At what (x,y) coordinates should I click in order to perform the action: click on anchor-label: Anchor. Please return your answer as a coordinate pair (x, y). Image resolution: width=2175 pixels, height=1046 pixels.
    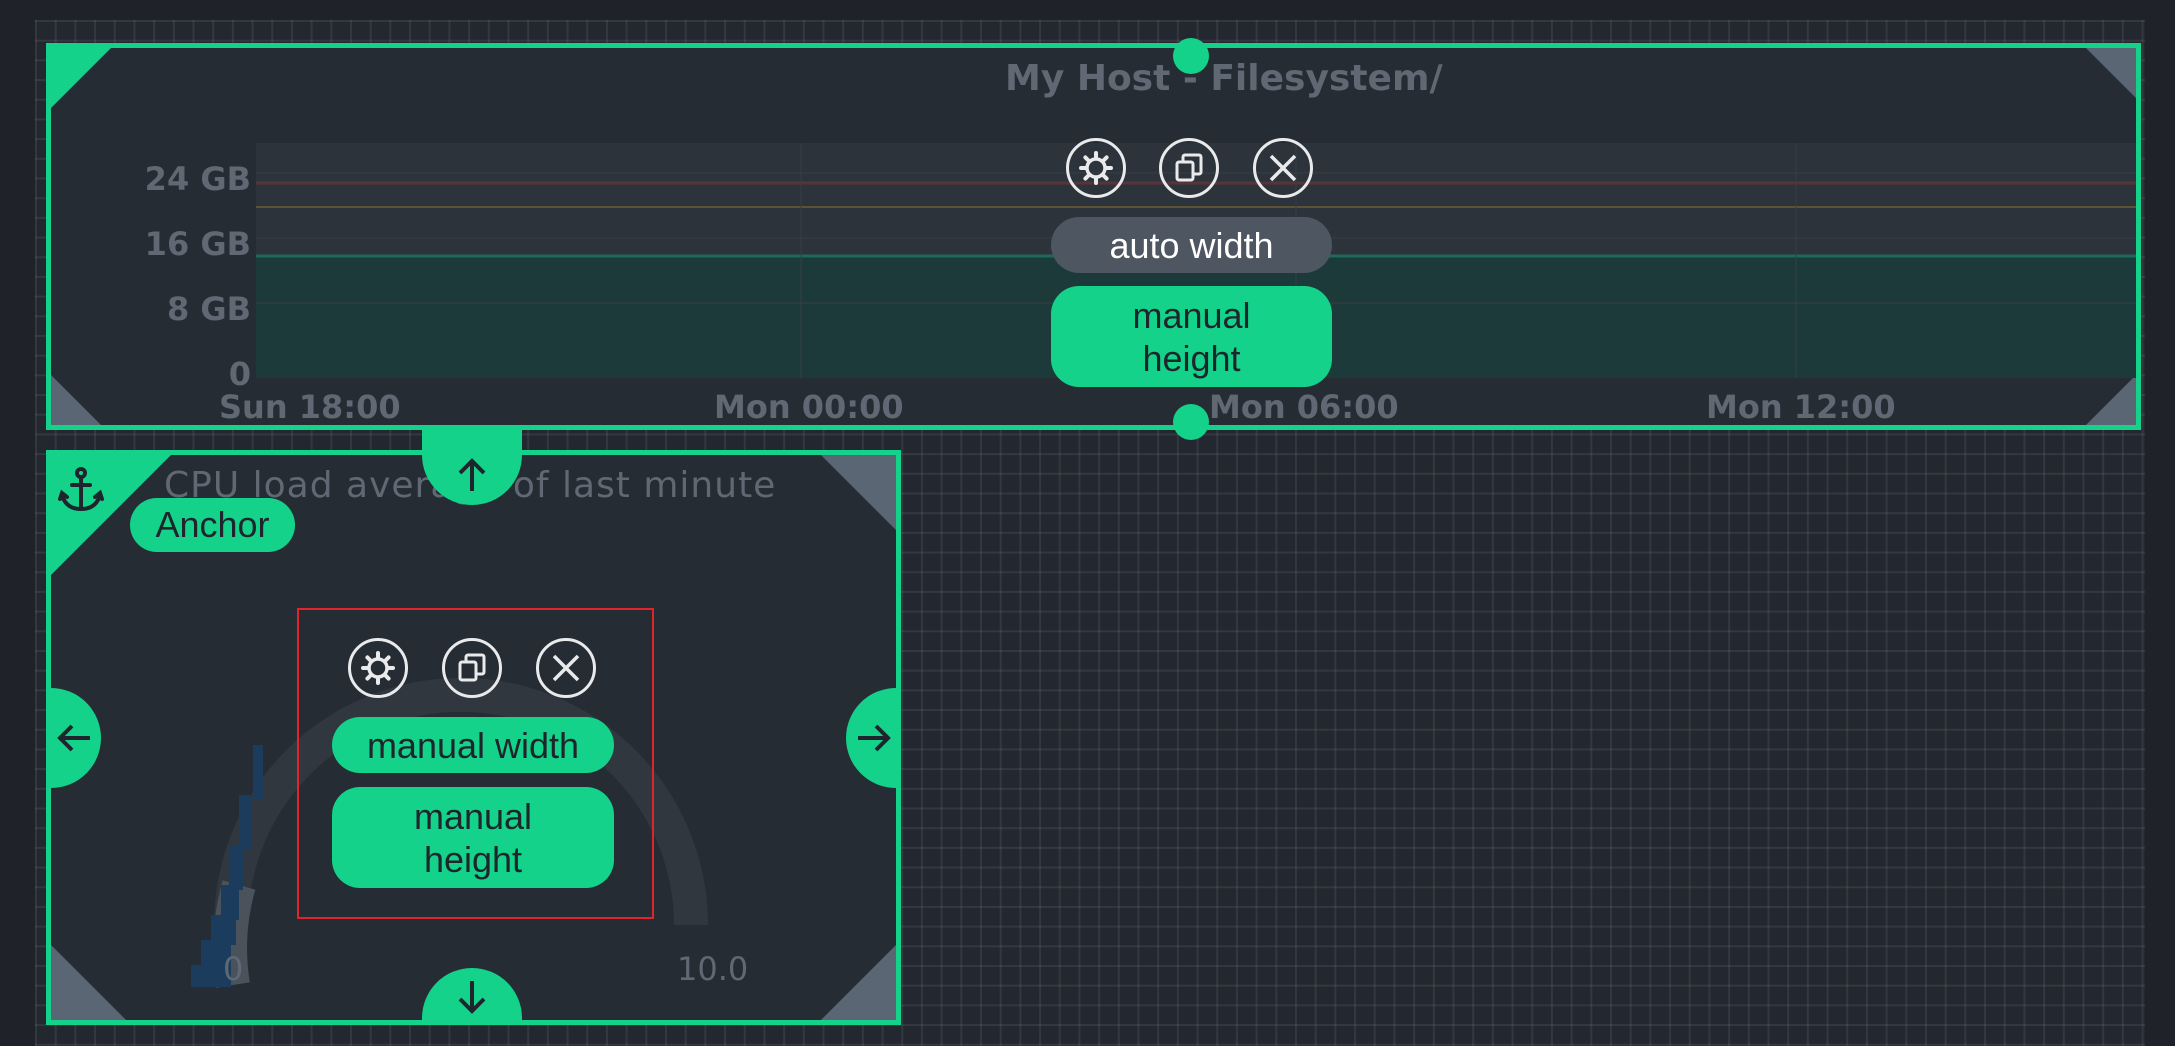
    Looking at the image, I should click on (212, 525).